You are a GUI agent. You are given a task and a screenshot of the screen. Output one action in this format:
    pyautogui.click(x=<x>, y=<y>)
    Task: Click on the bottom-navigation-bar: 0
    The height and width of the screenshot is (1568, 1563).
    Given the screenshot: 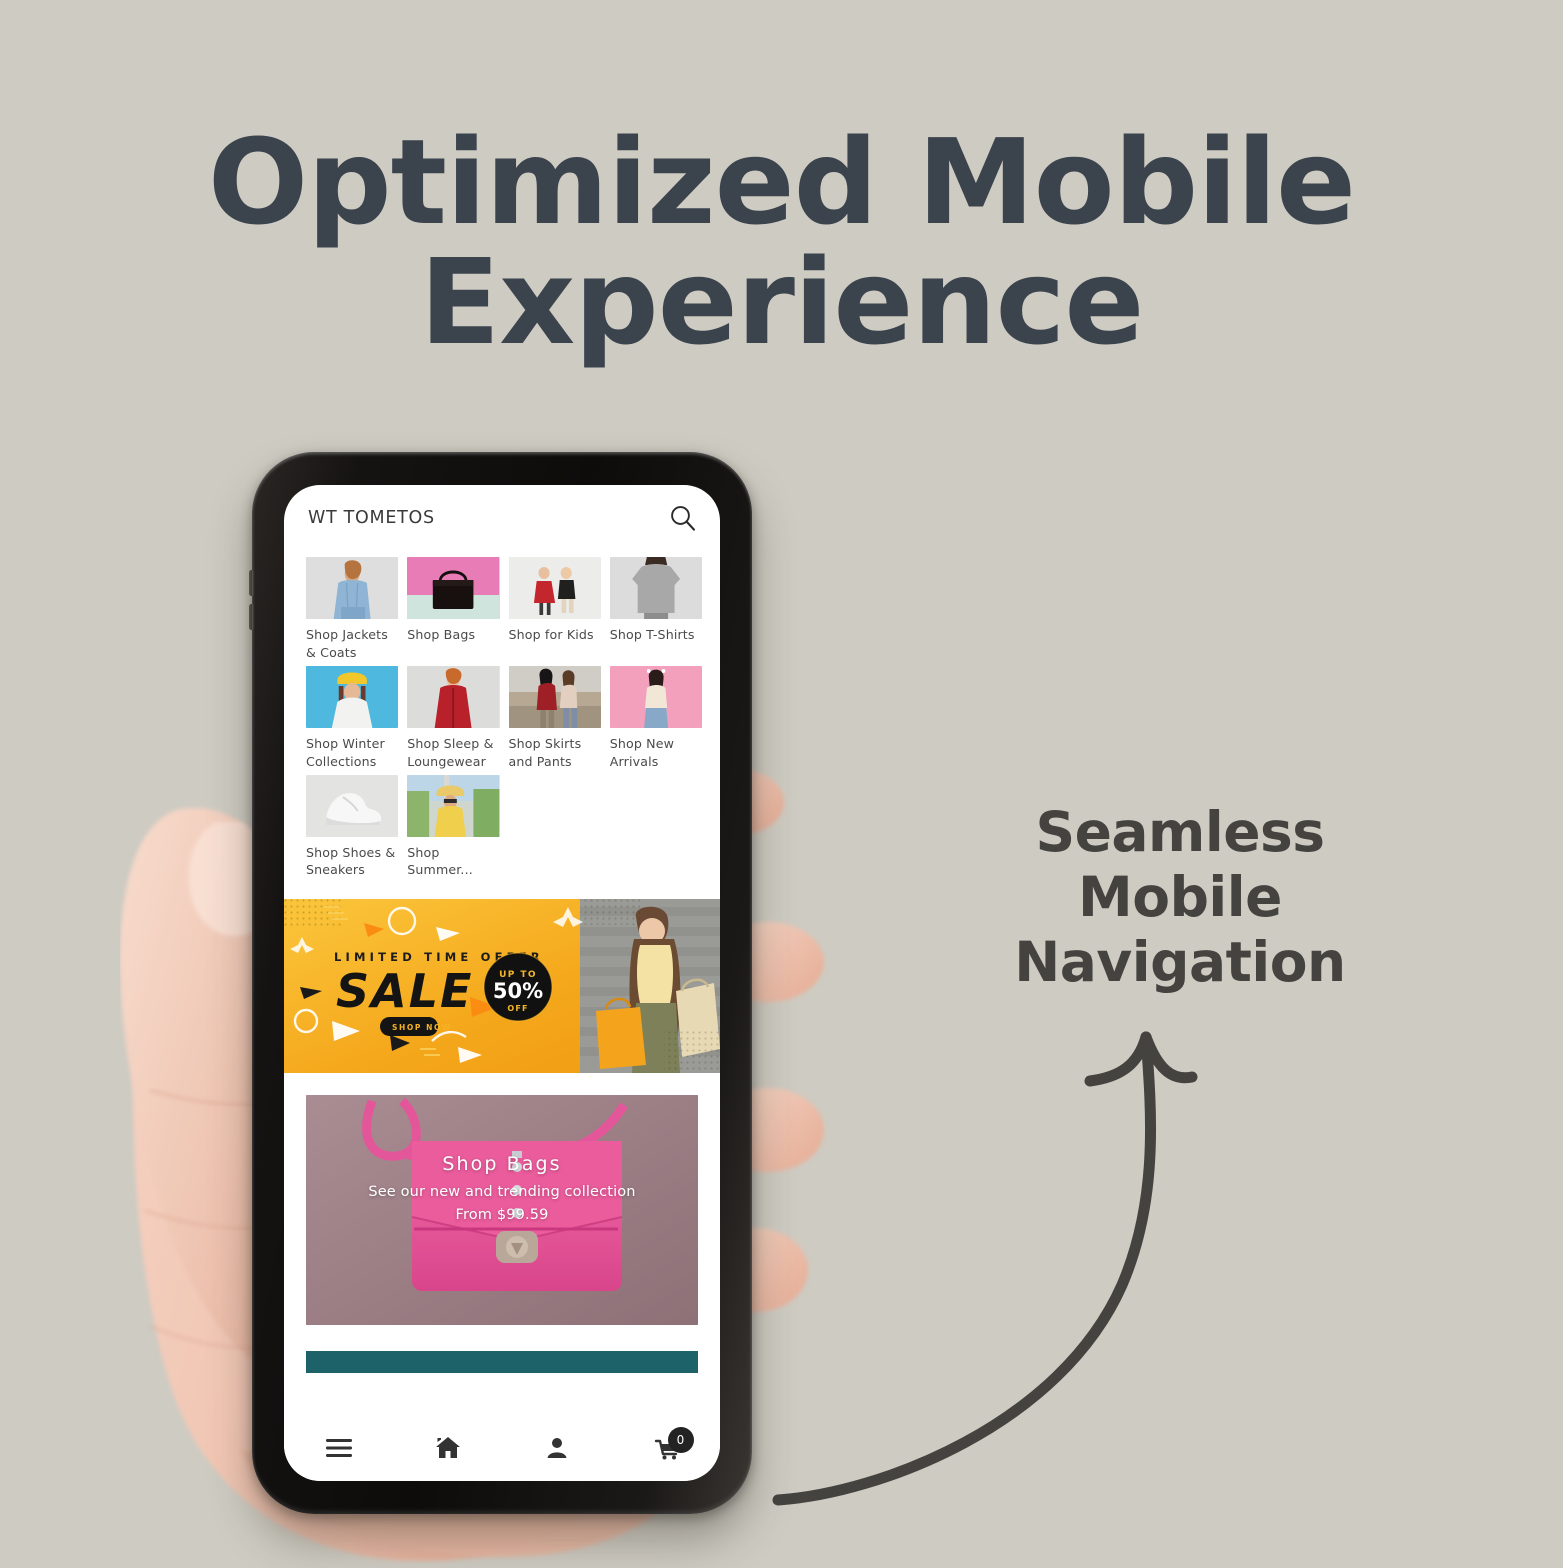 What is the action you would take?
    pyautogui.click(x=502, y=1448)
    